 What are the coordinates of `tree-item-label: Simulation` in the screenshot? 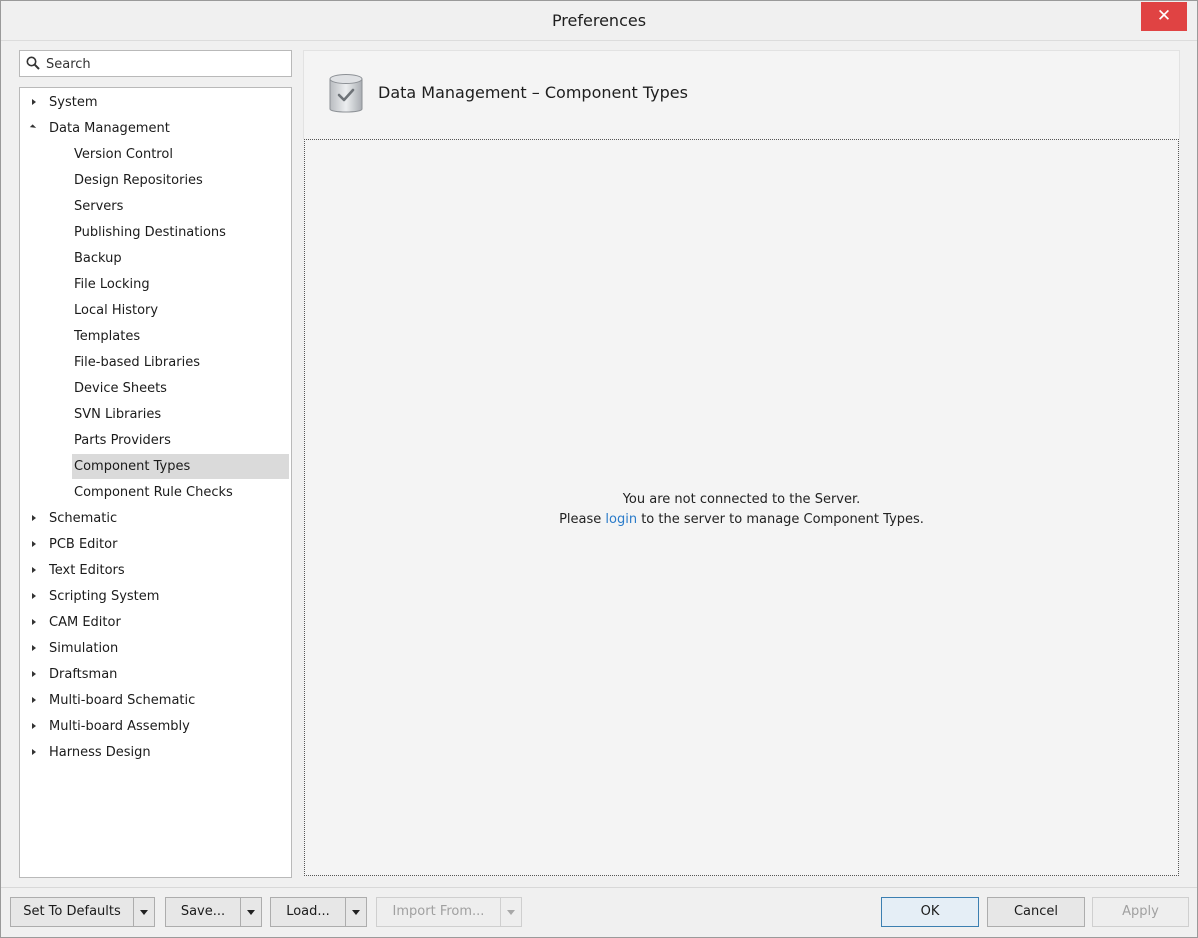 It's located at (84, 648).